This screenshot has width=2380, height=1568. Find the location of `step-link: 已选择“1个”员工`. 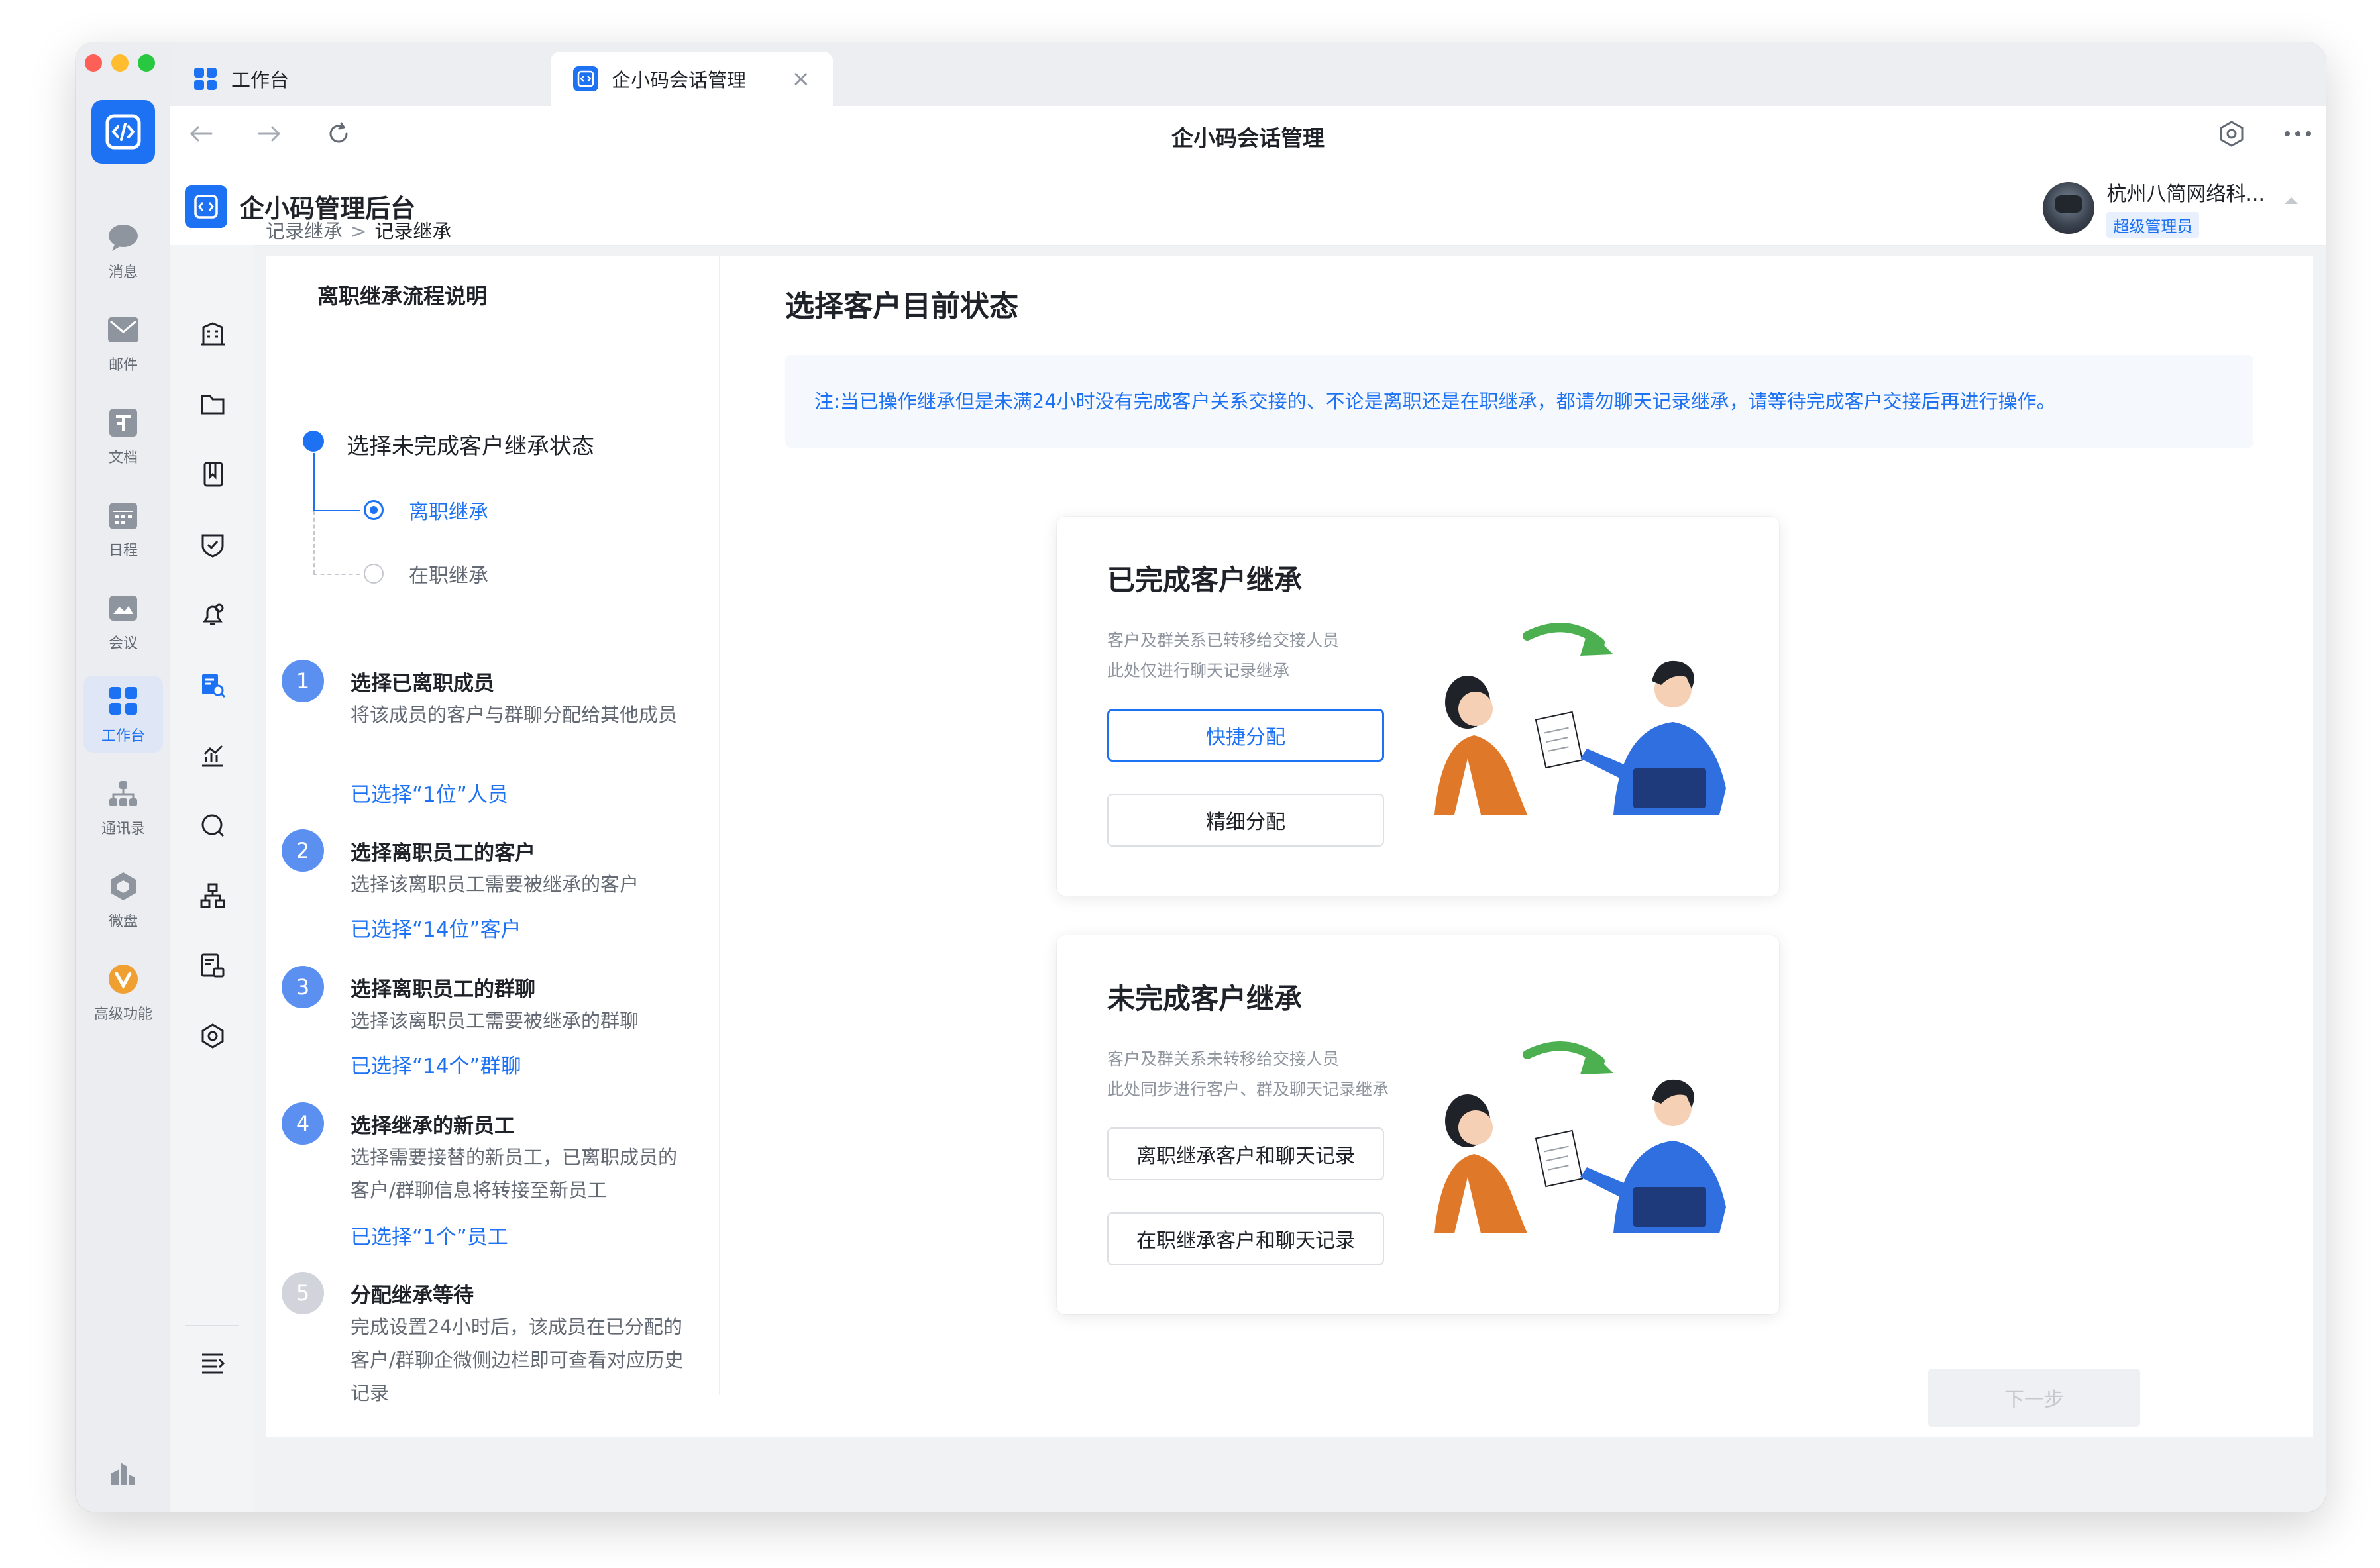

step-link: 已选择“1个”员工 is located at coordinates (429, 1235).